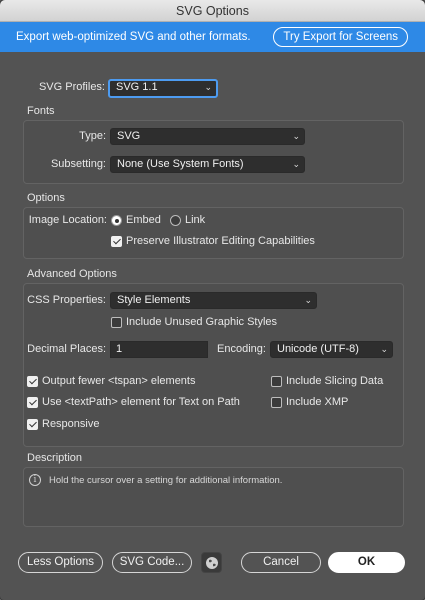 The width and height of the screenshot is (425, 600). What do you see at coordinates (202, 322) in the screenshot?
I see `unused-styles-label: Include Unused Graphic Styles` at bounding box center [202, 322].